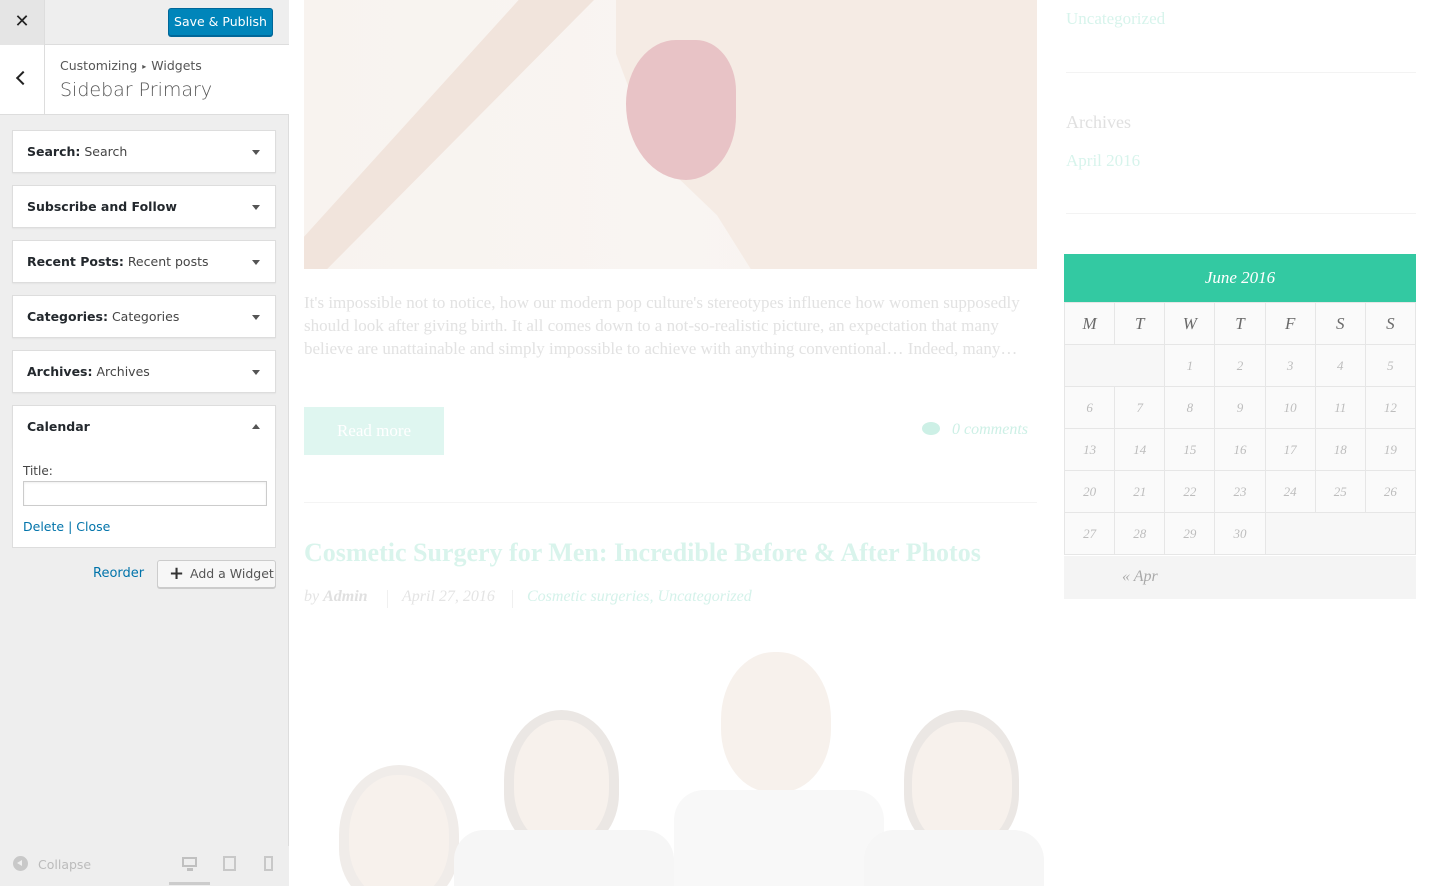 This screenshot has height=886, width=1433. I want to click on widget-archives: Archives, so click(144, 371).